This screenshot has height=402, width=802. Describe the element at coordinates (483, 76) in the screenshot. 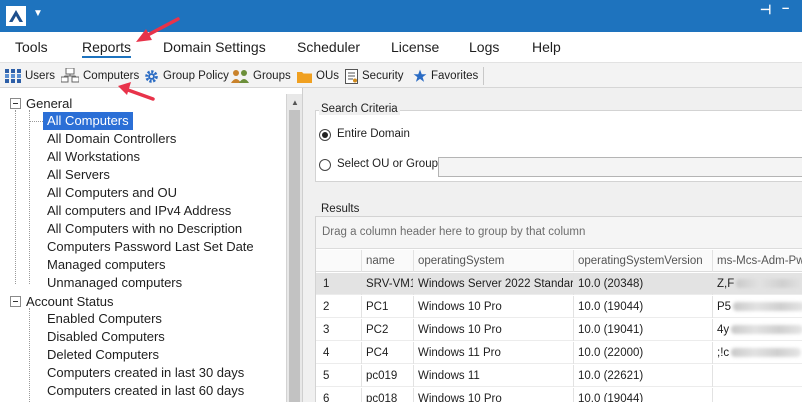

I see `toolbar-separator` at that location.